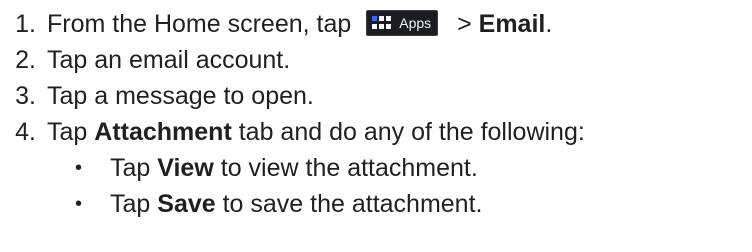 The height and width of the screenshot is (252, 752). I want to click on step-text-mid: >, so click(464, 24).